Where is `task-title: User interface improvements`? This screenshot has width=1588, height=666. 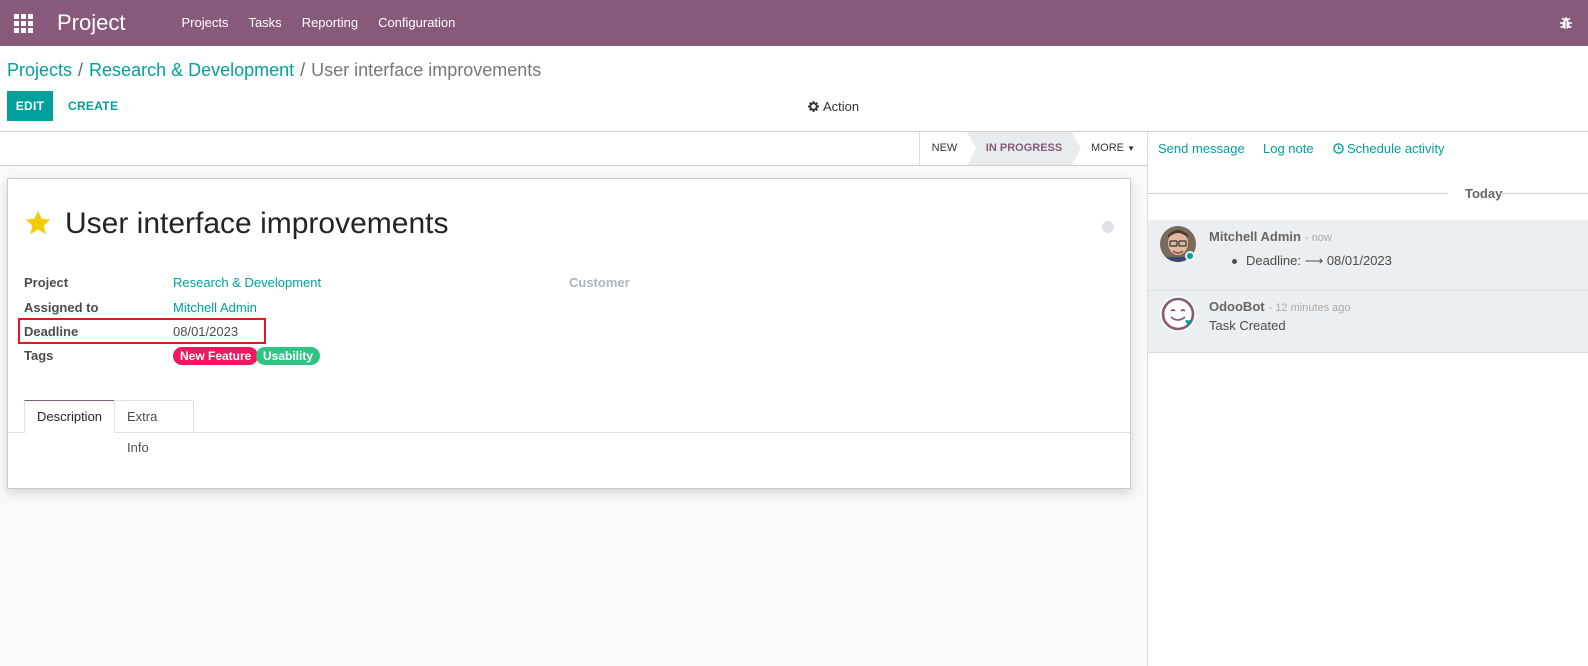 task-title: User interface improvements is located at coordinates (256, 224).